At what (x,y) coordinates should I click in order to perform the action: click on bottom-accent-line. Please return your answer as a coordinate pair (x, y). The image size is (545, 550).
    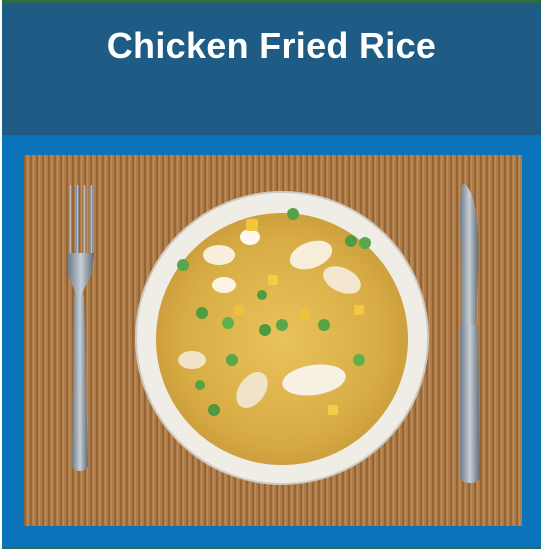
    Looking at the image, I should click on (271, 548).